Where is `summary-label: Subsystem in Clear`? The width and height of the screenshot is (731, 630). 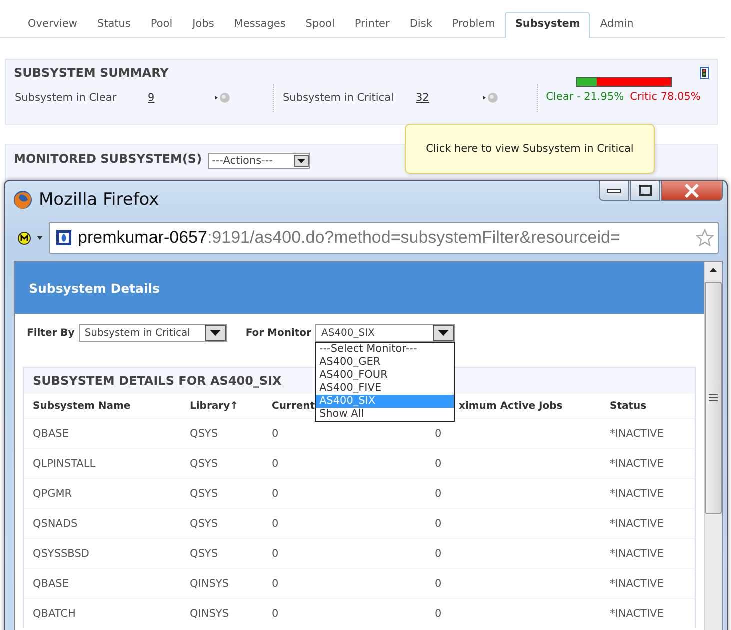 summary-label: Subsystem in Clear is located at coordinates (66, 98).